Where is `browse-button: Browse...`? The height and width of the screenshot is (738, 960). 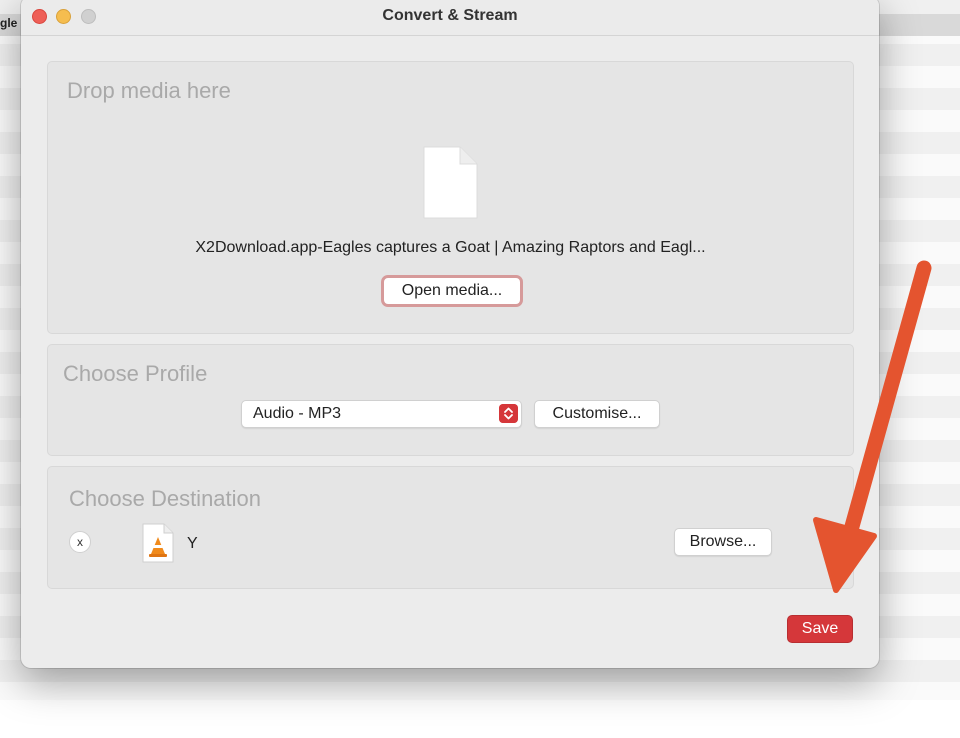
browse-button: Browse... is located at coordinates (723, 542).